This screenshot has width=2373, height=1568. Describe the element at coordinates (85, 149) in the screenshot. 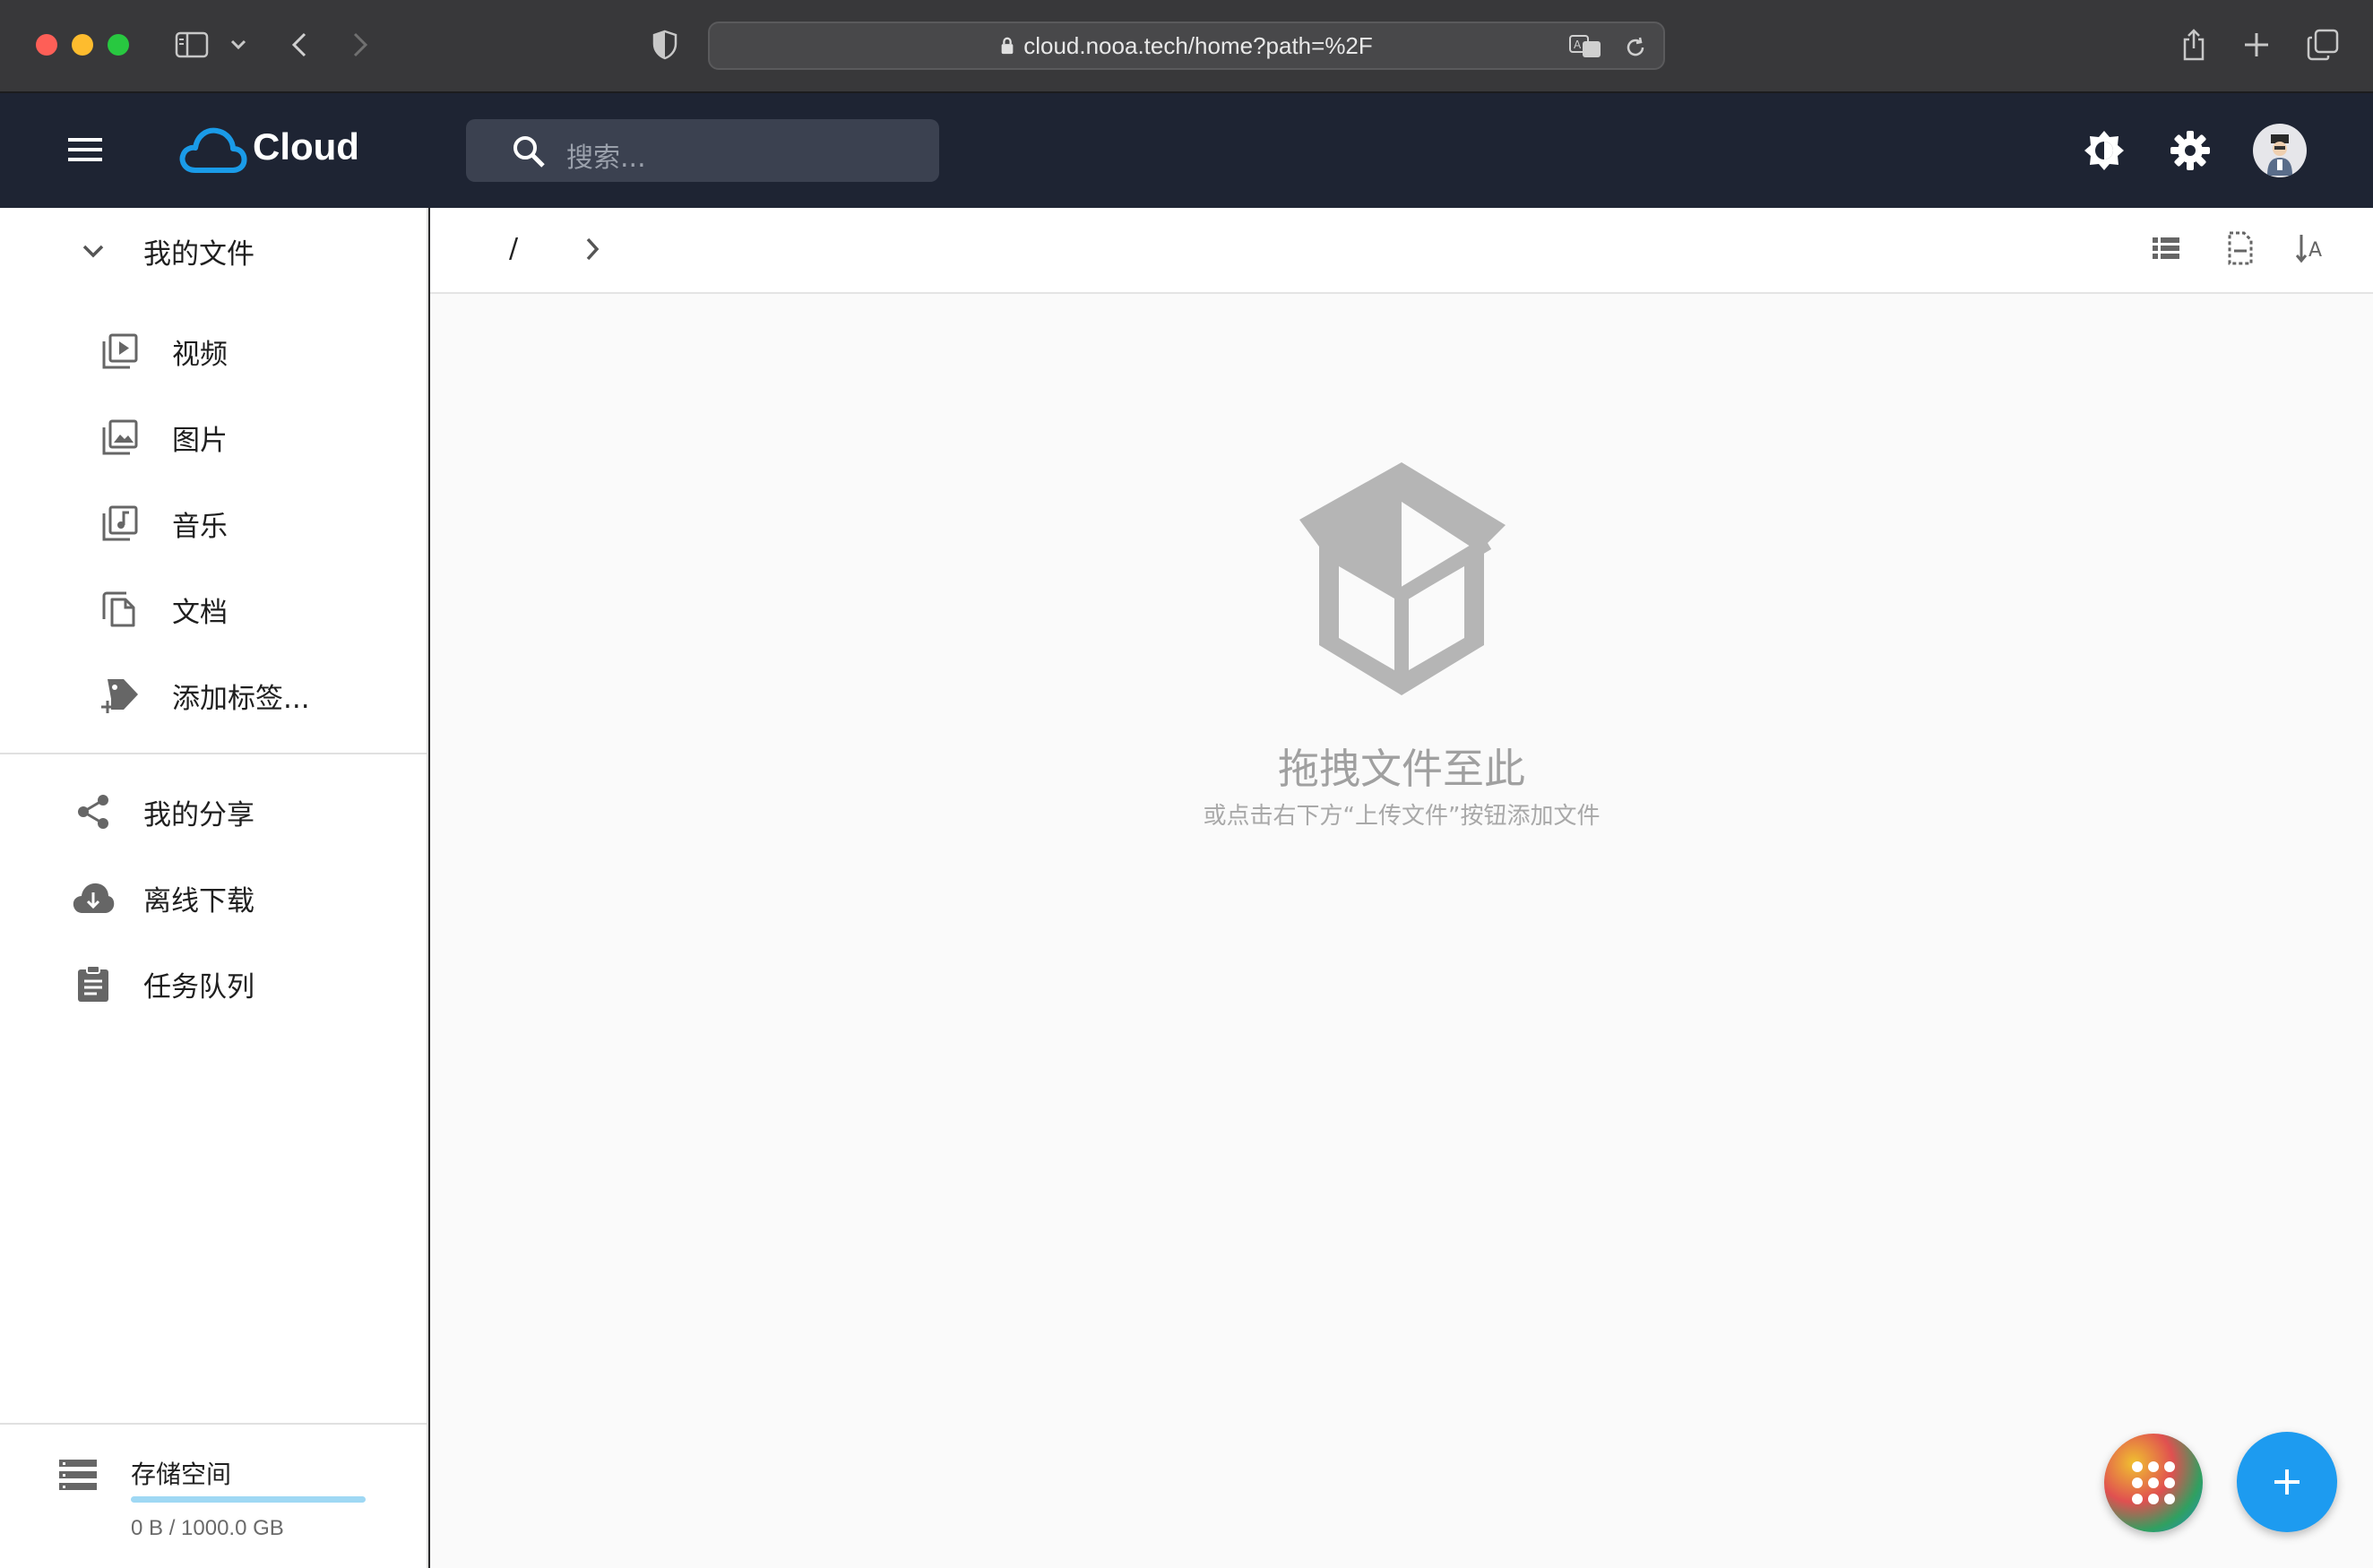

I see `menu-icon` at that location.